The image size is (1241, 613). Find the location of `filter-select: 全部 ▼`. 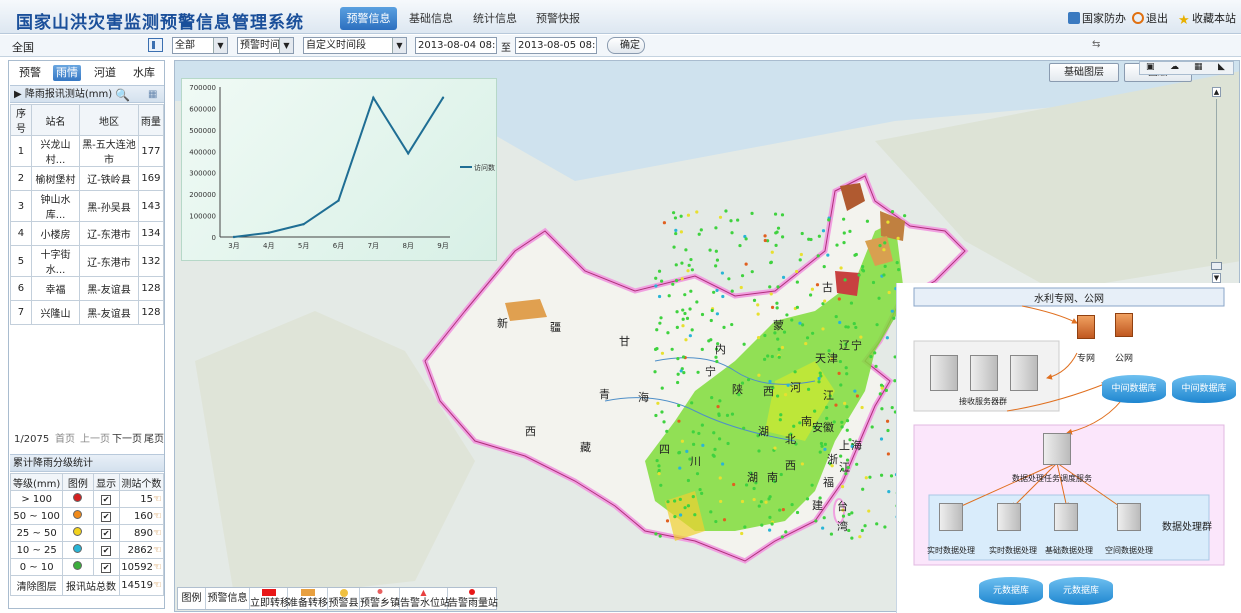

filter-select: 全部 ▼ is located at coordinates (200, 45).